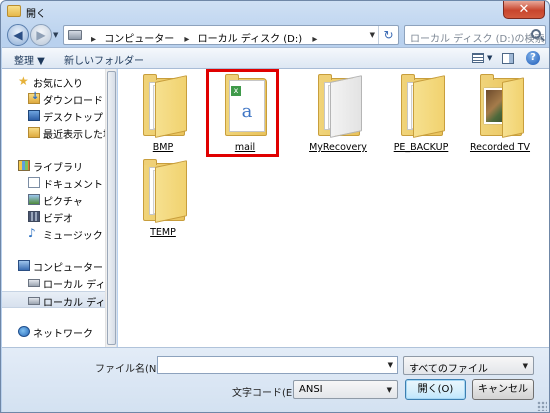 The width and height of the screenshot is (550, 413). Describe the element at coordinates (34, 182) in the screenshot. I see `documents-icon` at that location.